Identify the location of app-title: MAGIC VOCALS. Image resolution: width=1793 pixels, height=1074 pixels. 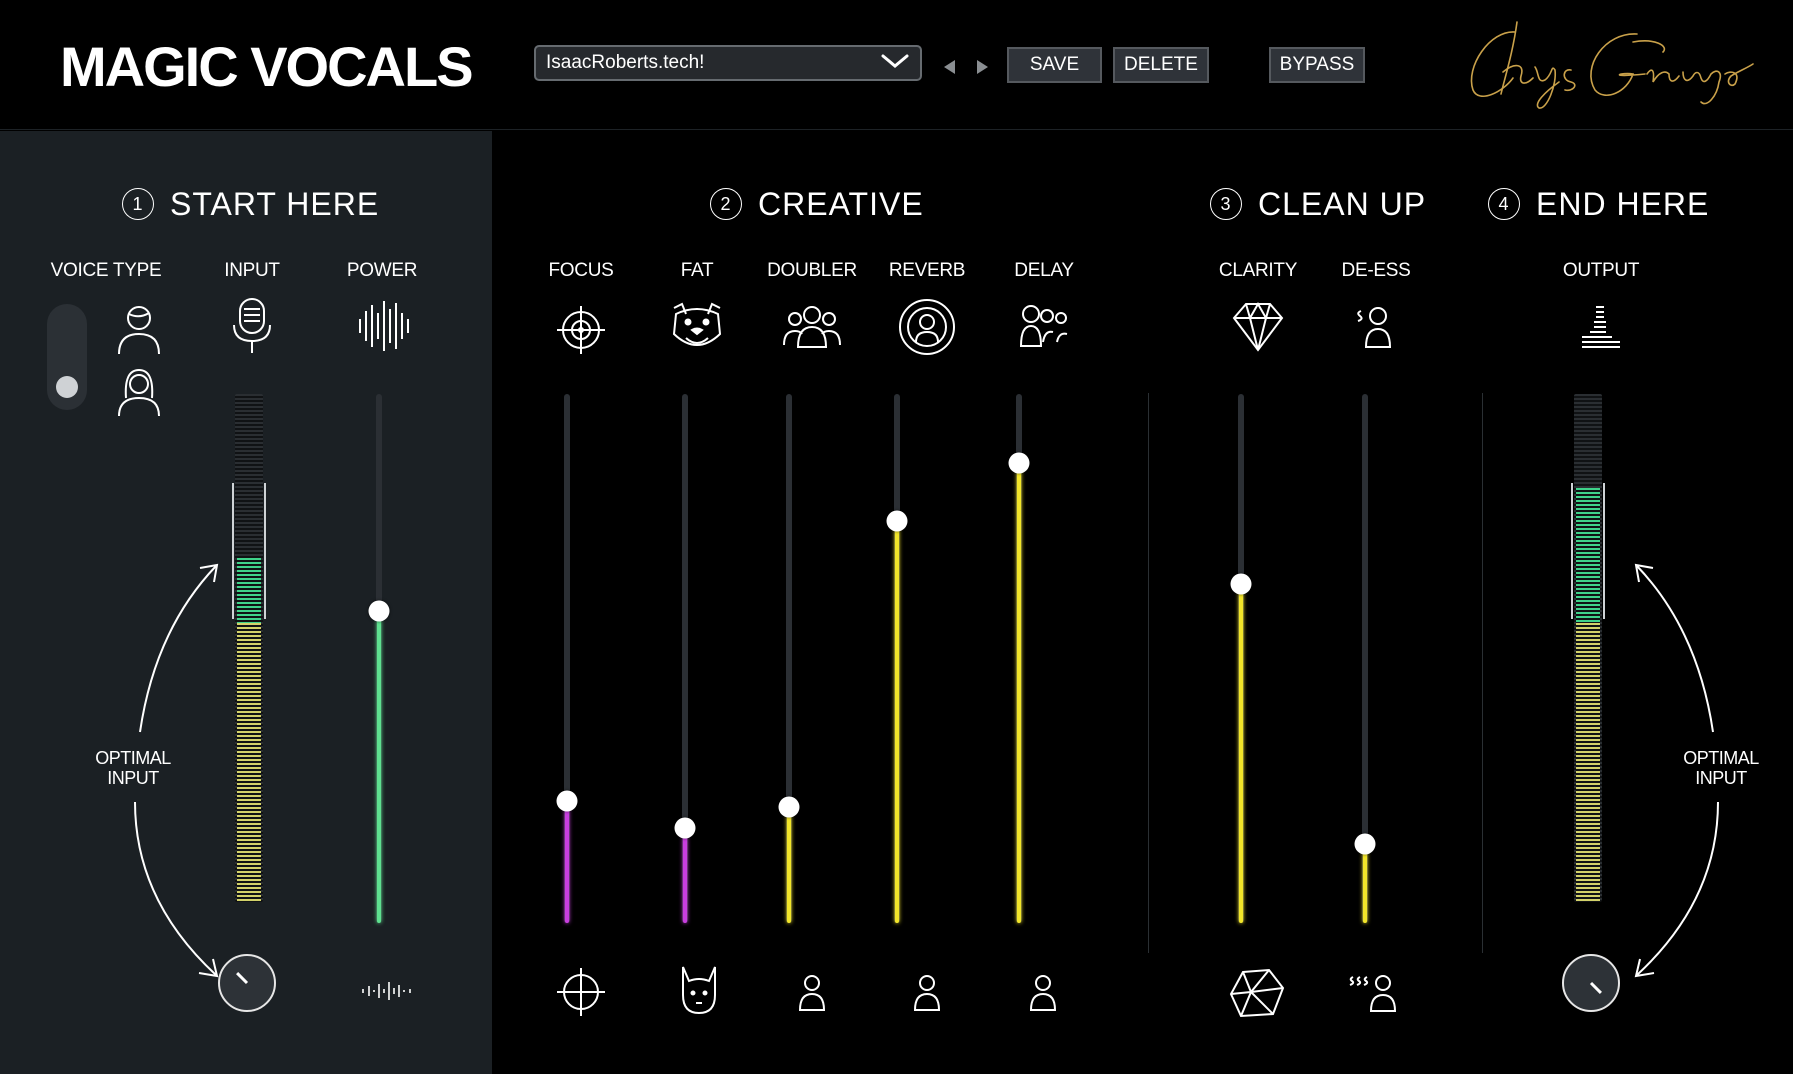
(267, 66).